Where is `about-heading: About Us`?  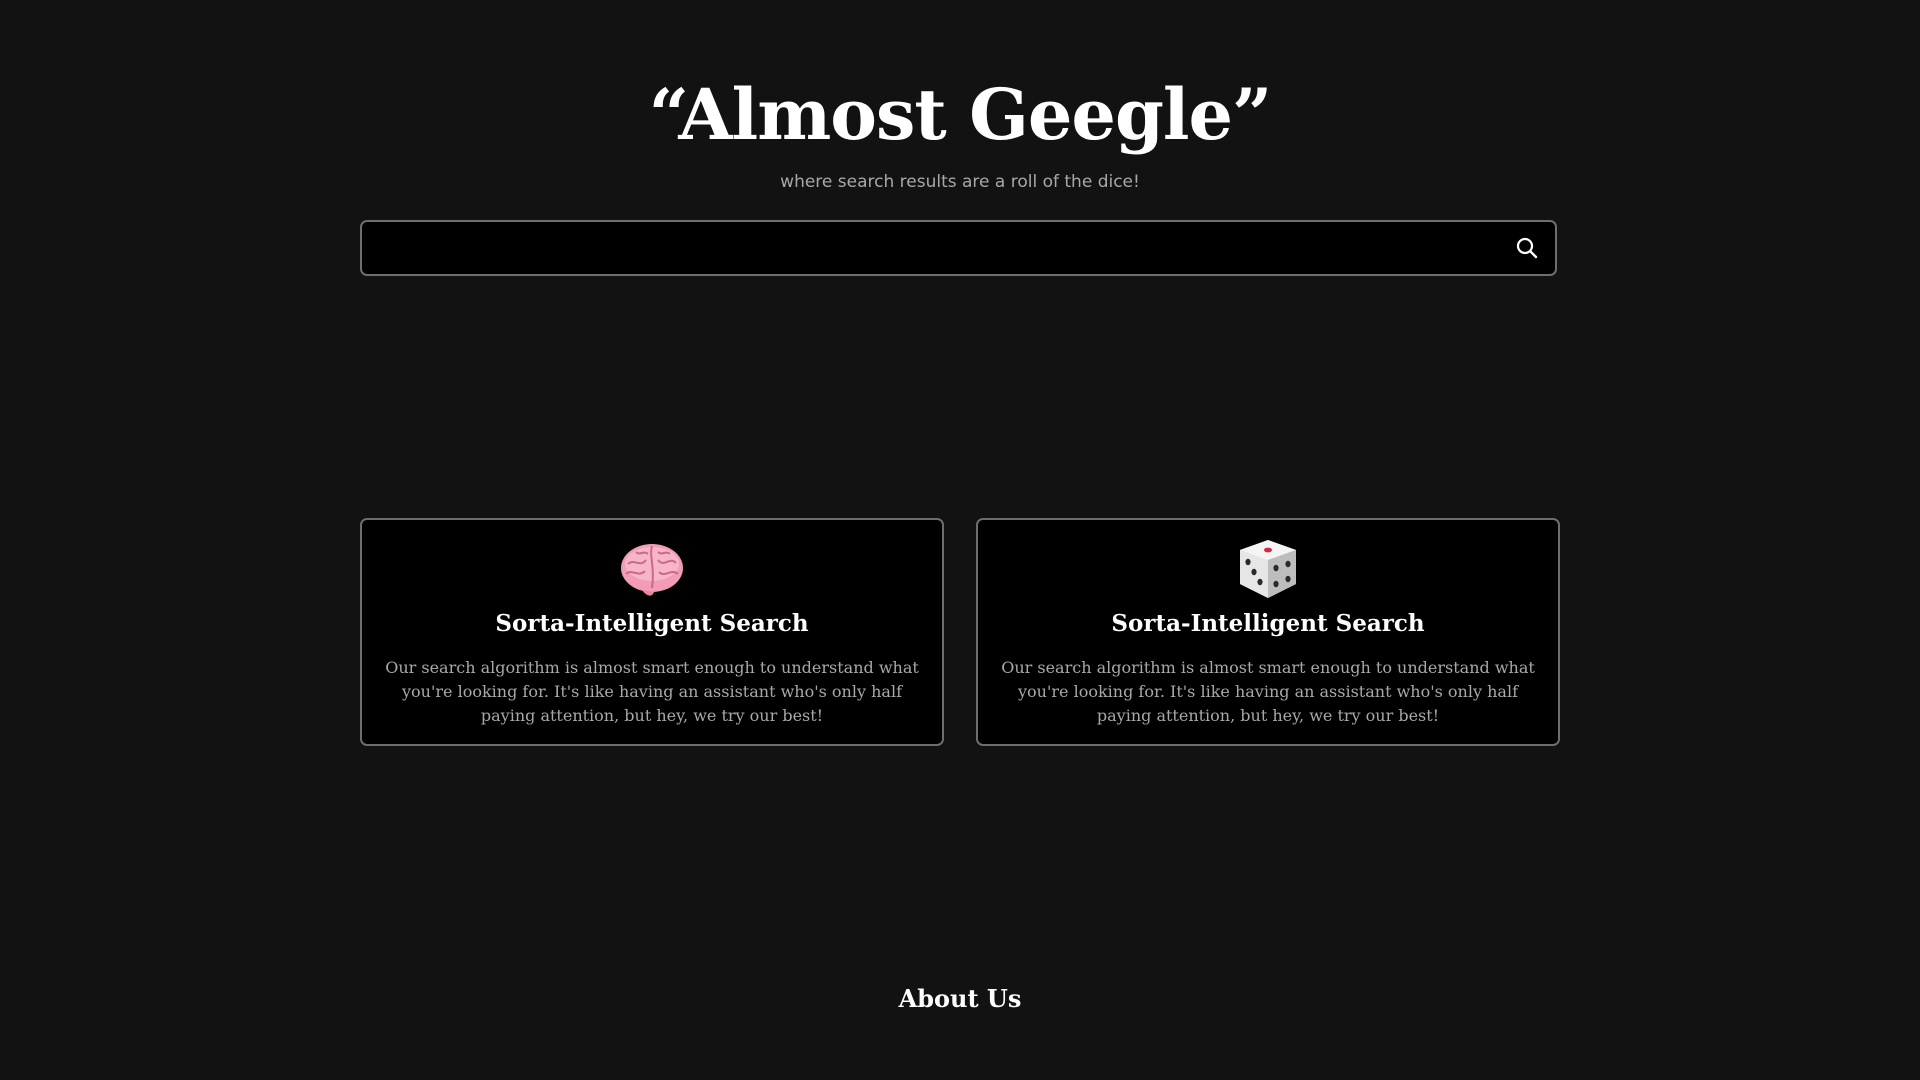
about-heading: About Us is located at coordinates (960, 998).